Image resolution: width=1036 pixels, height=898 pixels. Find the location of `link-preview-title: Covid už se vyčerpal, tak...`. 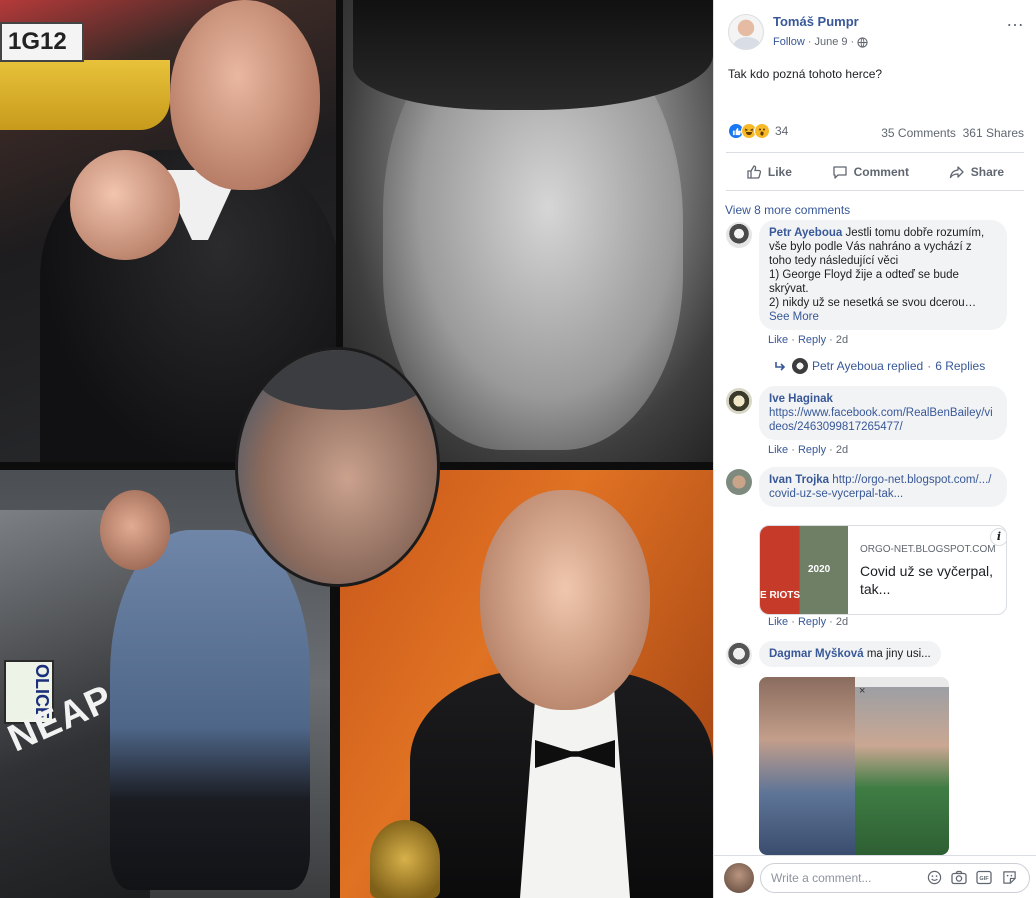

link-preview-title: Covid už se vyčerpal, tak... is located at coordinates (927, 580).